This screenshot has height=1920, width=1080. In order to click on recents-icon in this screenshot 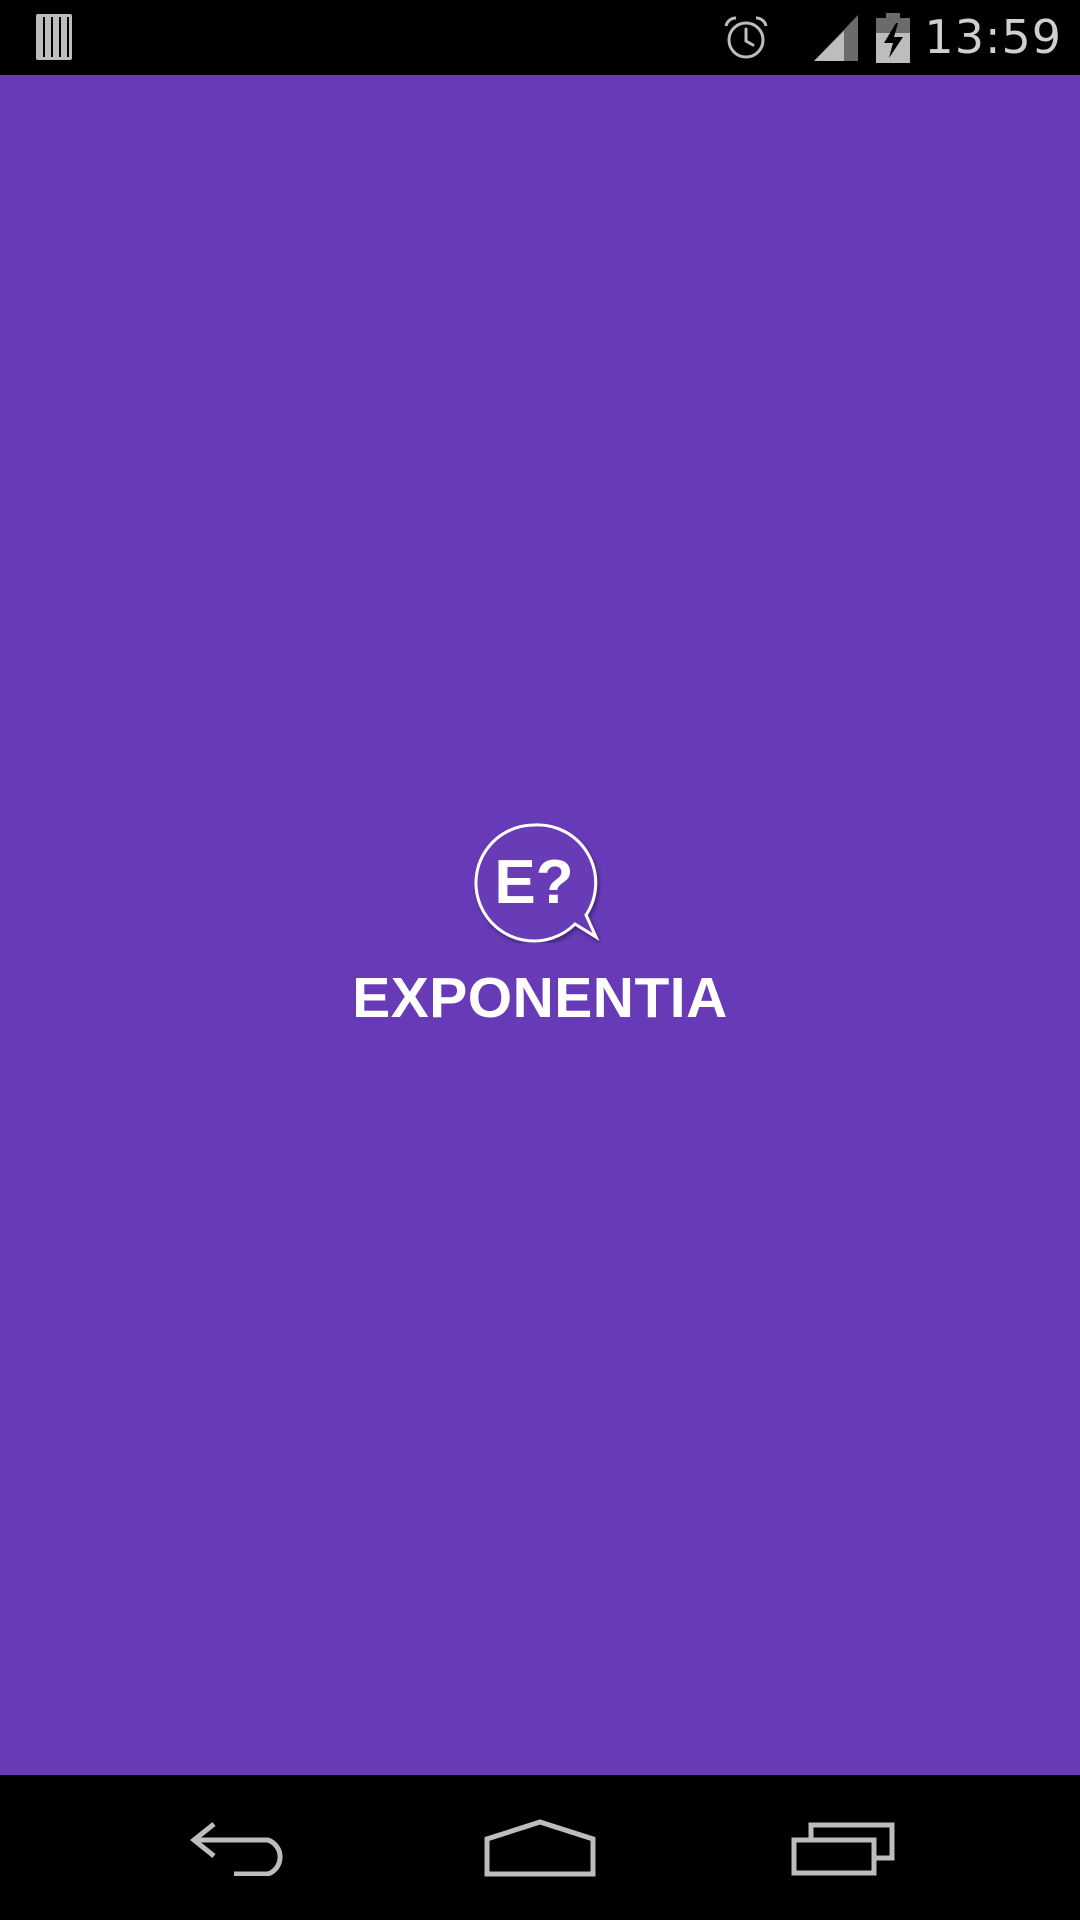, I will do `click(843, 1848)`.